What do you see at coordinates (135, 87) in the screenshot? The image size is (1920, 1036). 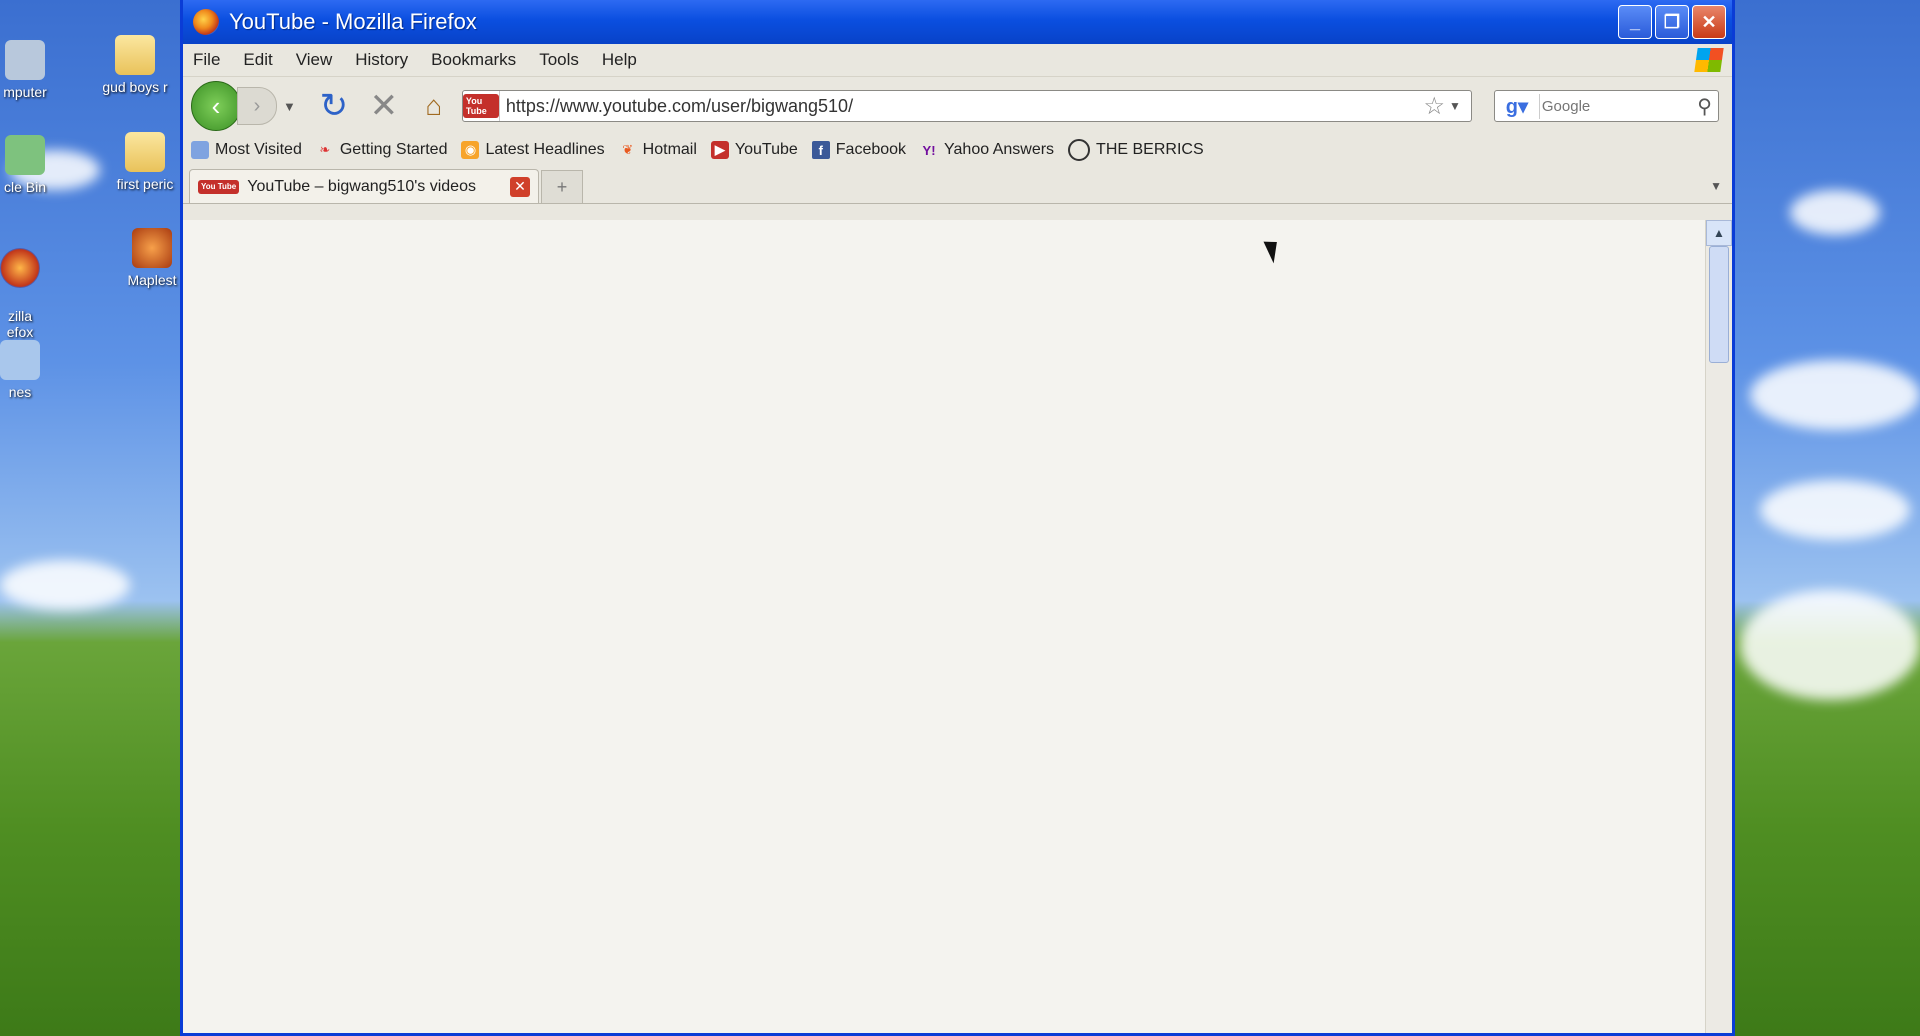 I see `desktop-icon-label: gud boys r` at bounding box center [135, 87].